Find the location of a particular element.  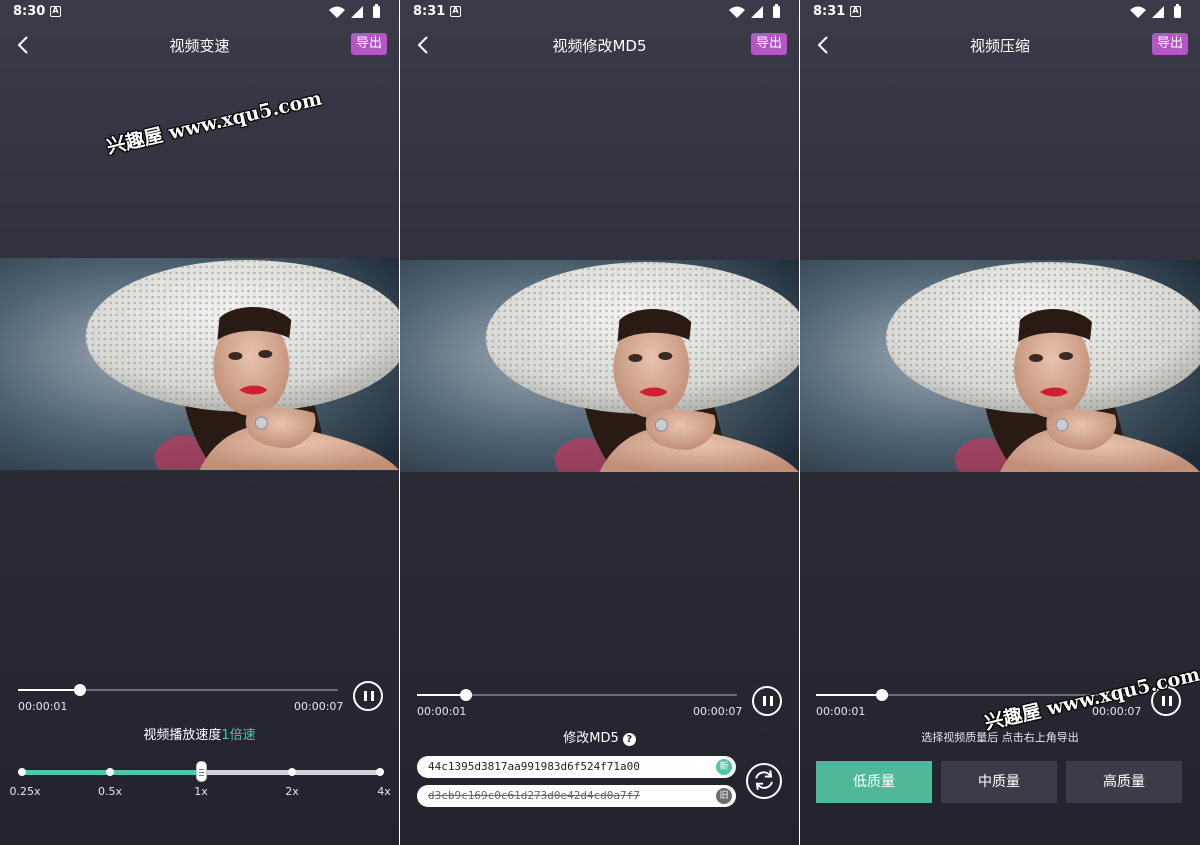

speed-label-0.25x: 0.25x is located at coordinates (25, 791).